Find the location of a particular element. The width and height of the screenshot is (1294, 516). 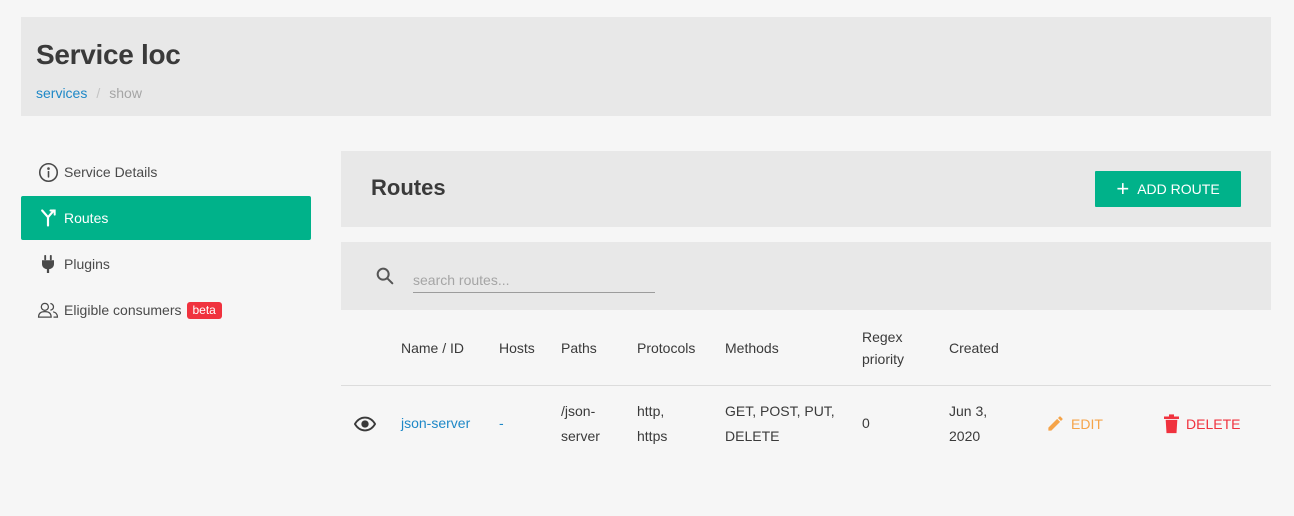

column-header-hosts: Hosts is located at coordinates (517, 348).